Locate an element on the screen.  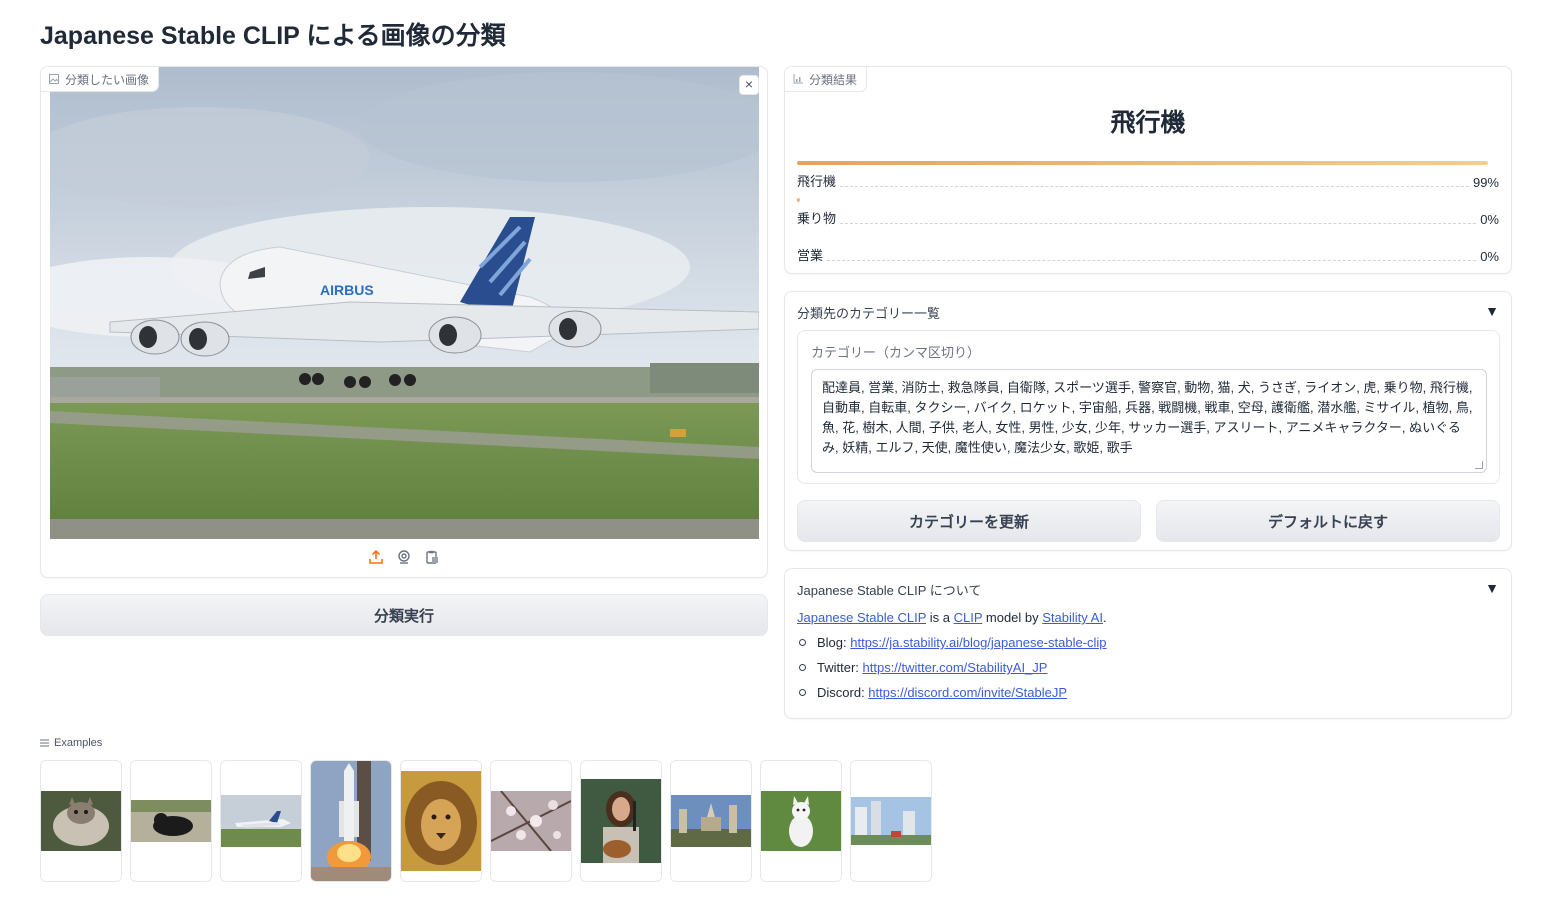
result-panel: 分類結果 飛行機 飛行機 99% 乗り物 0% 営業 0% is located at coordinates (1148, 170).